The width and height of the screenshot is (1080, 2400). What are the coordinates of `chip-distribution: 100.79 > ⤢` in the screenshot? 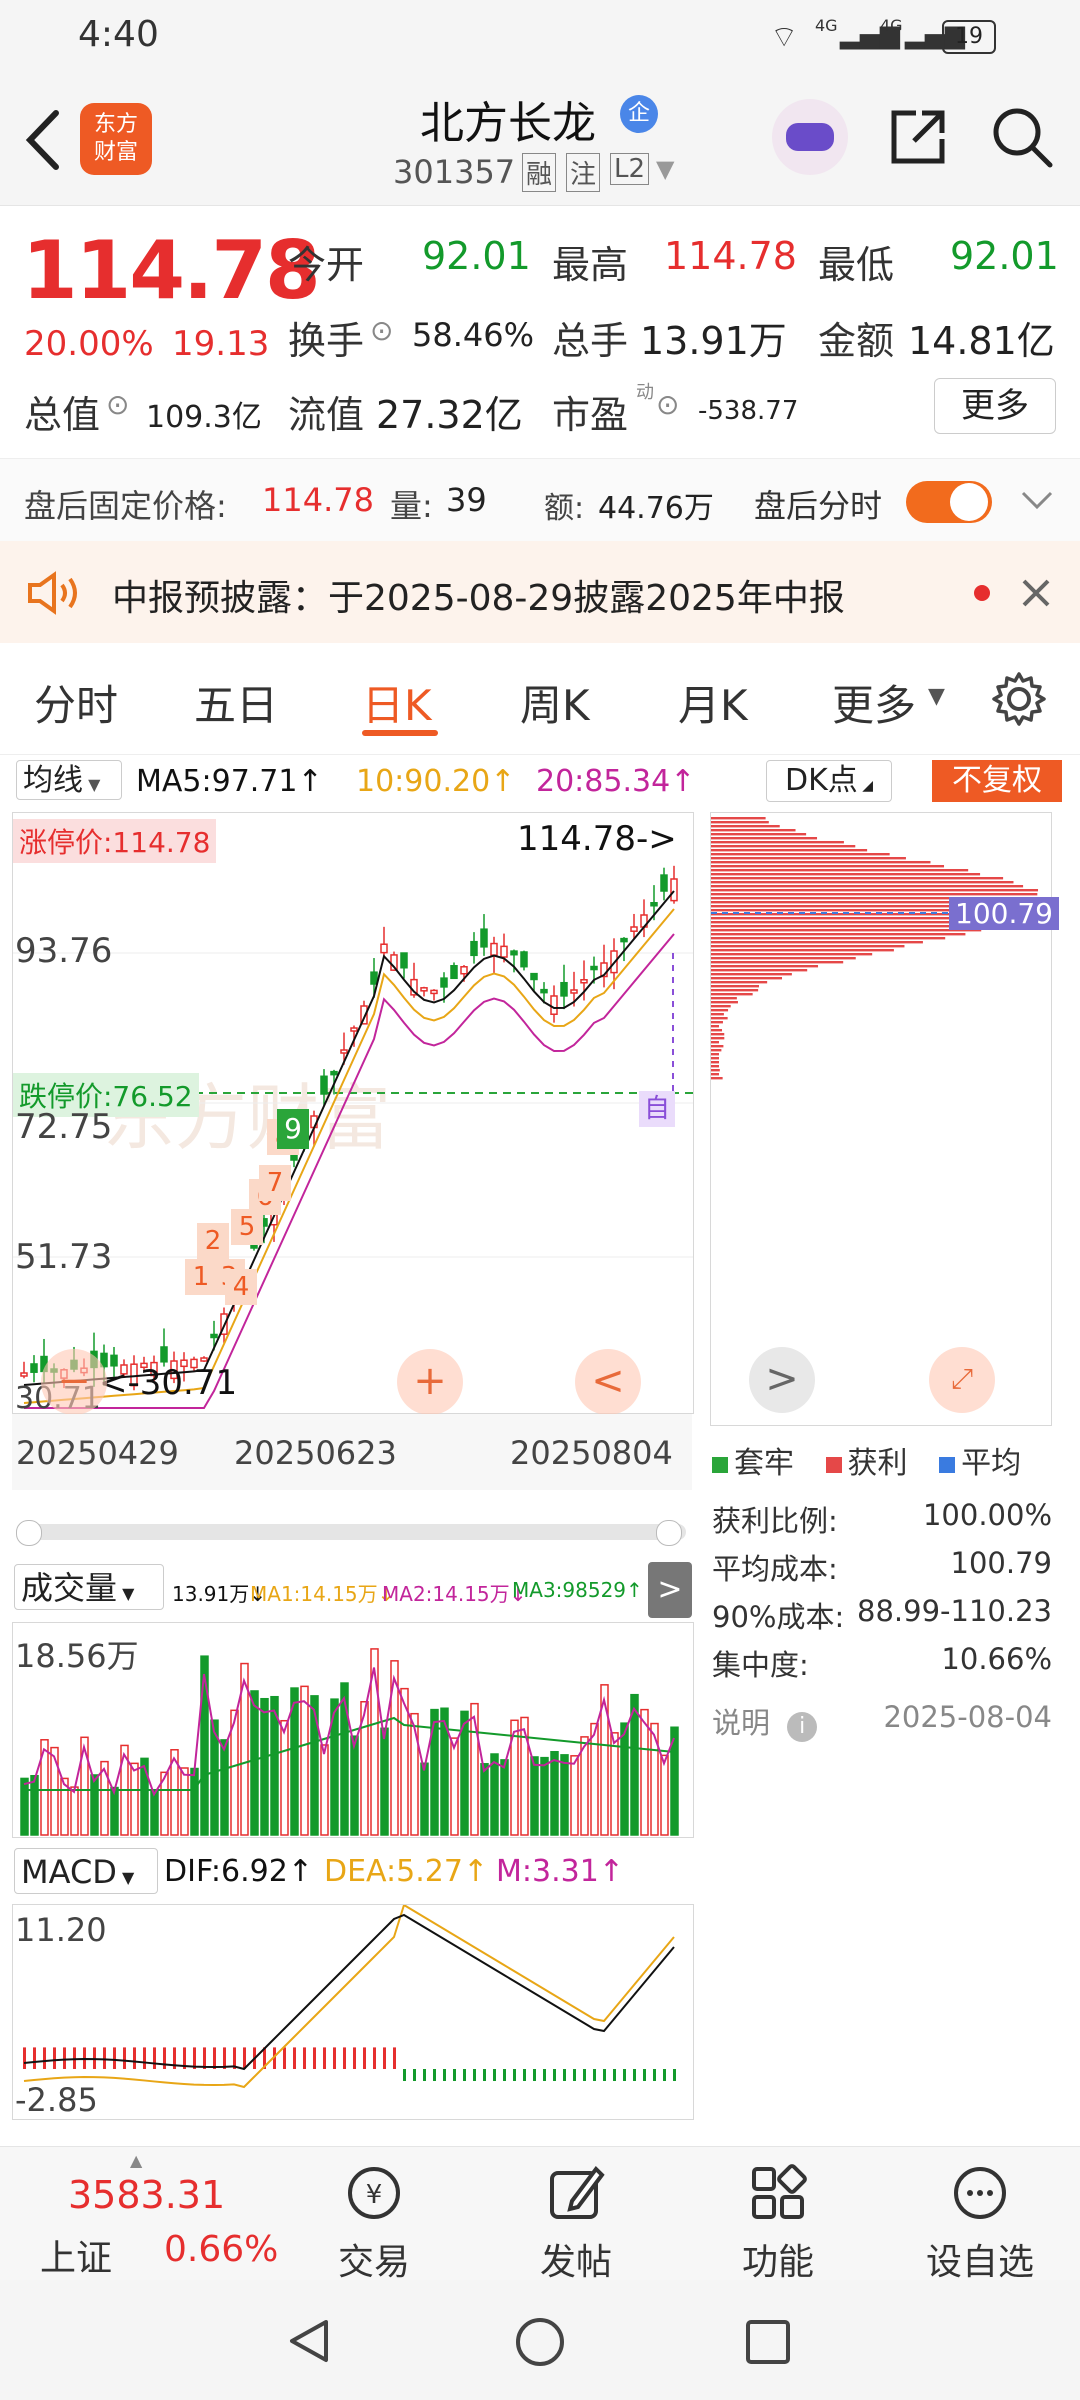 It's located at (884, 1119).